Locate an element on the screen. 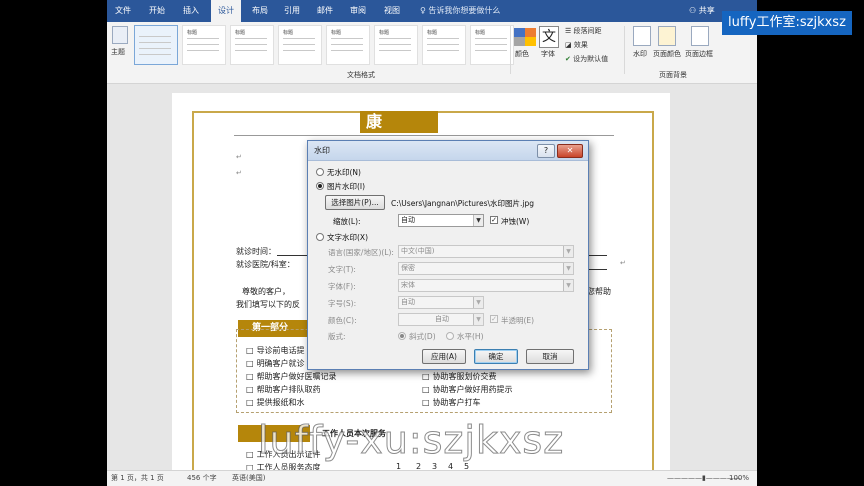 The height and width of the screenshot is (486, 864). themes-icon is located at coordinates (120, 35).